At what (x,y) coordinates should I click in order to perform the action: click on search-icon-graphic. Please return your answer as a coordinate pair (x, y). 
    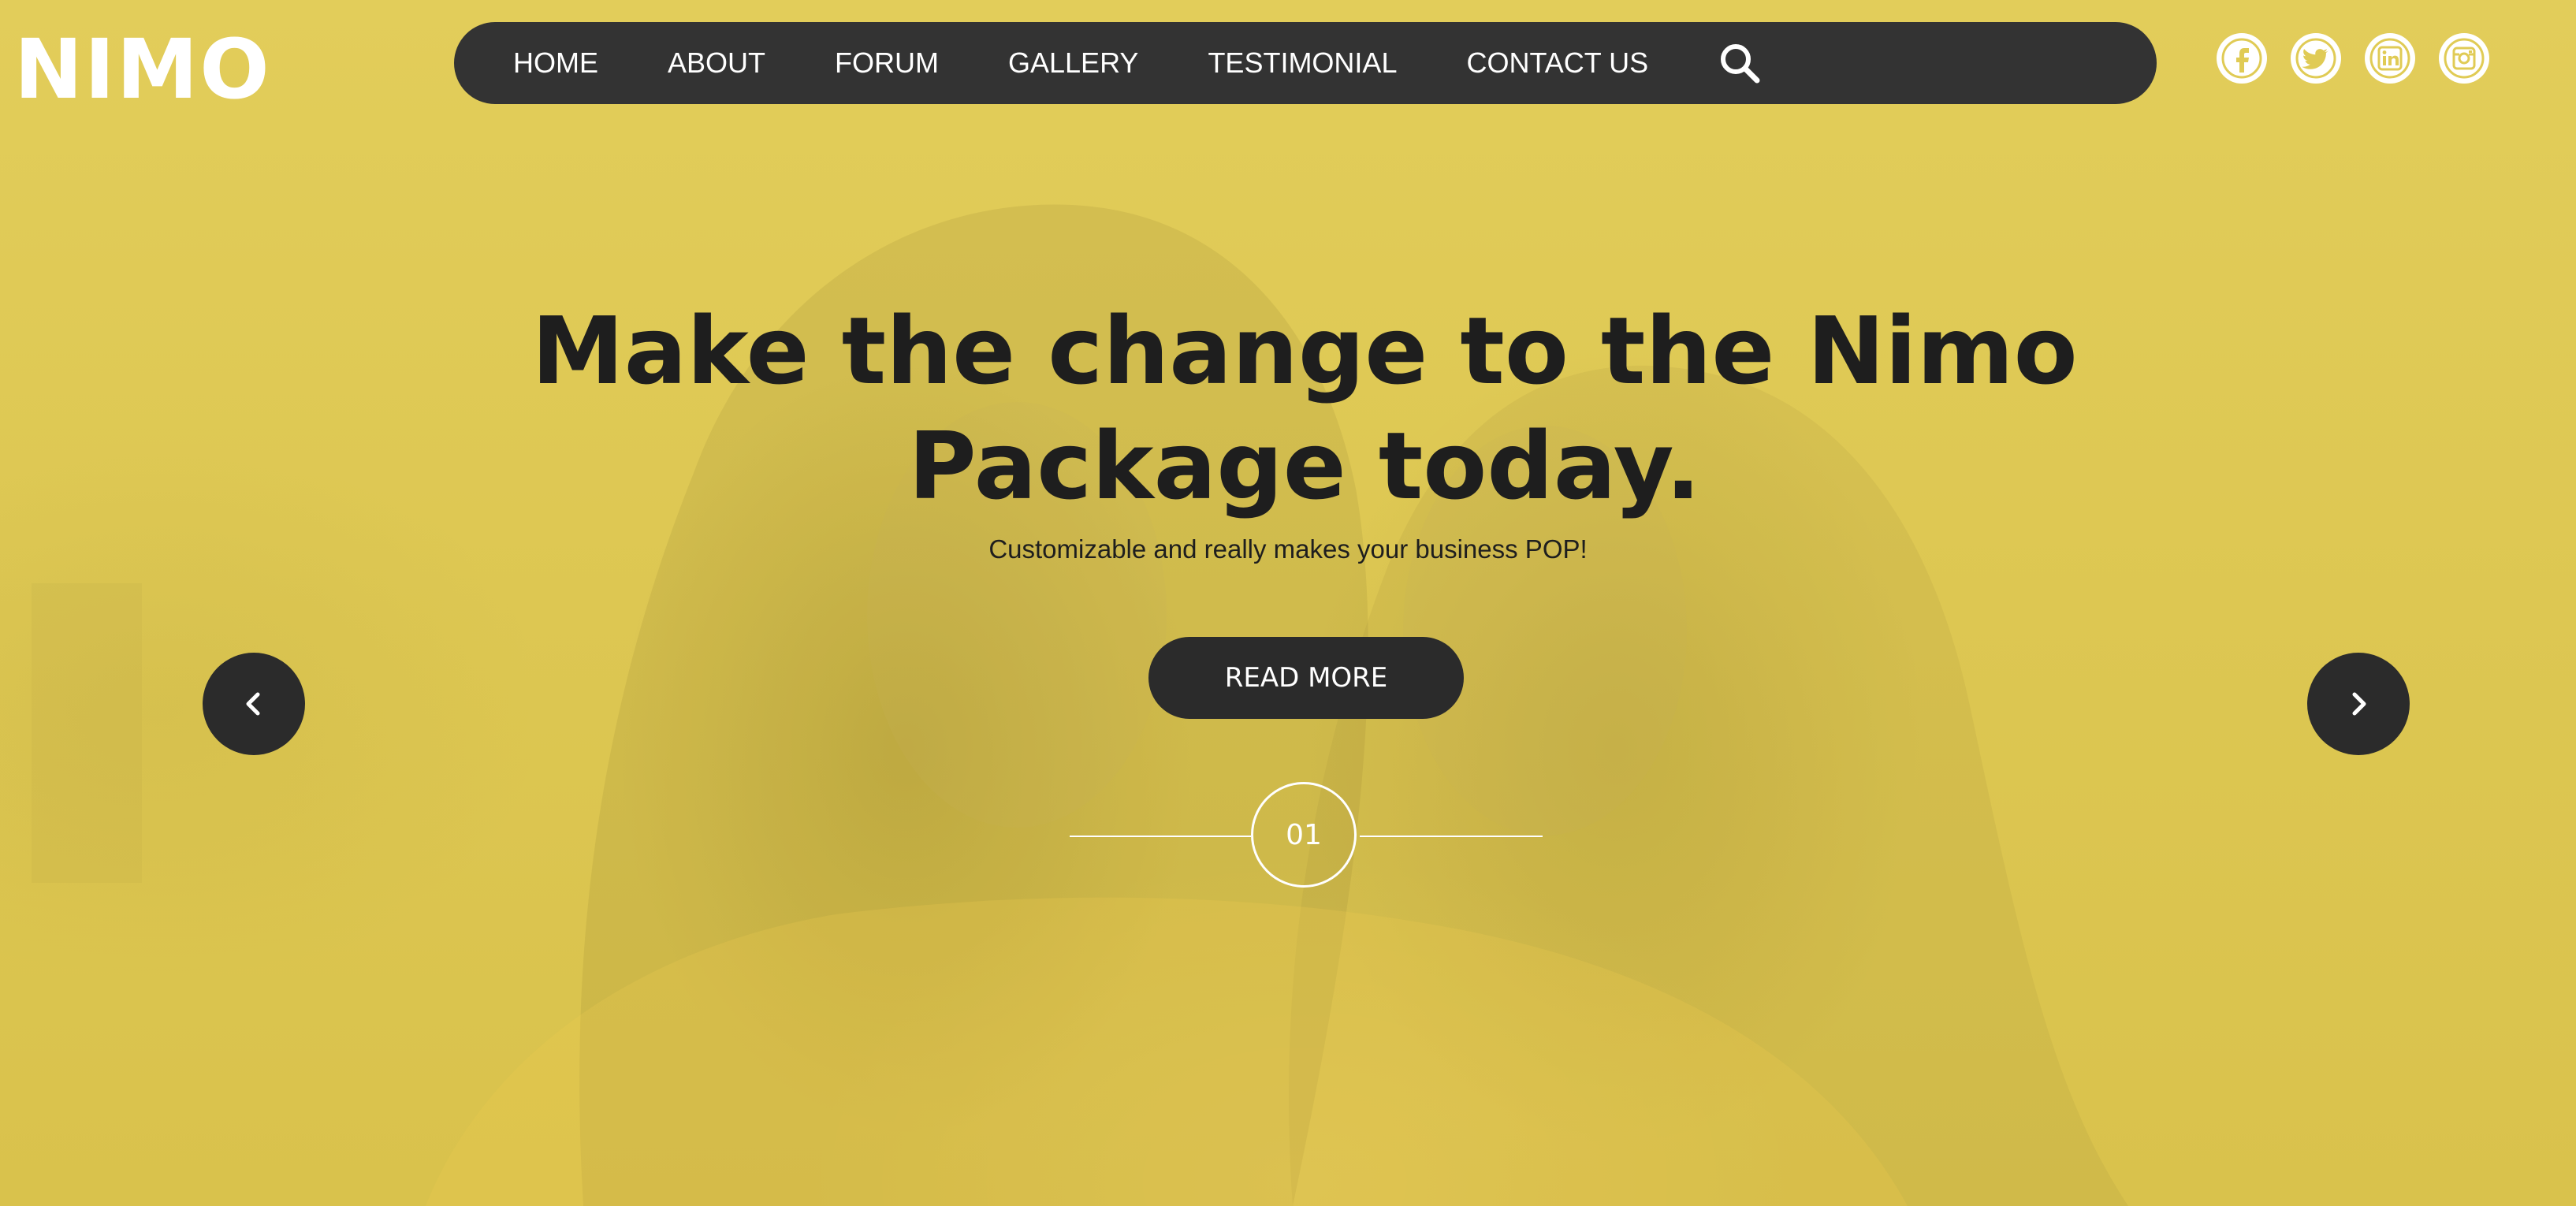
    Looking at the image, I should click on (1740, 64).